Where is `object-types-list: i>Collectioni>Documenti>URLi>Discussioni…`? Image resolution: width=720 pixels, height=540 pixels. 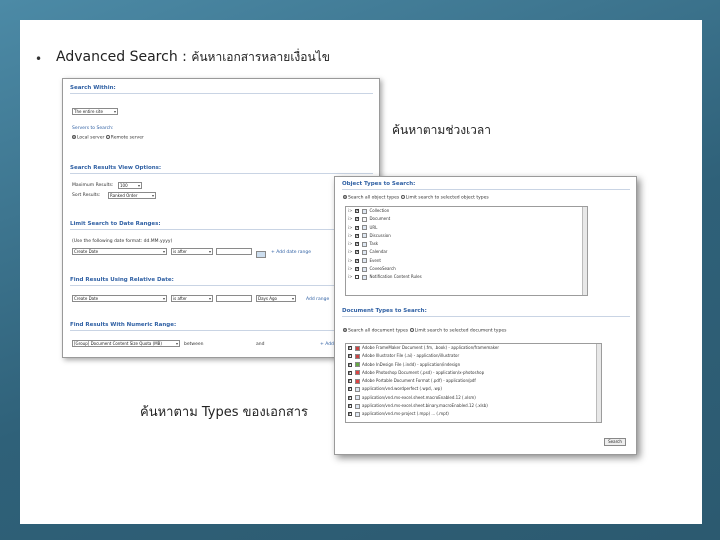
object-types-list: i>Collectioni>Documenti>URLi>Discussioni… is located at coordinates (466, 251).